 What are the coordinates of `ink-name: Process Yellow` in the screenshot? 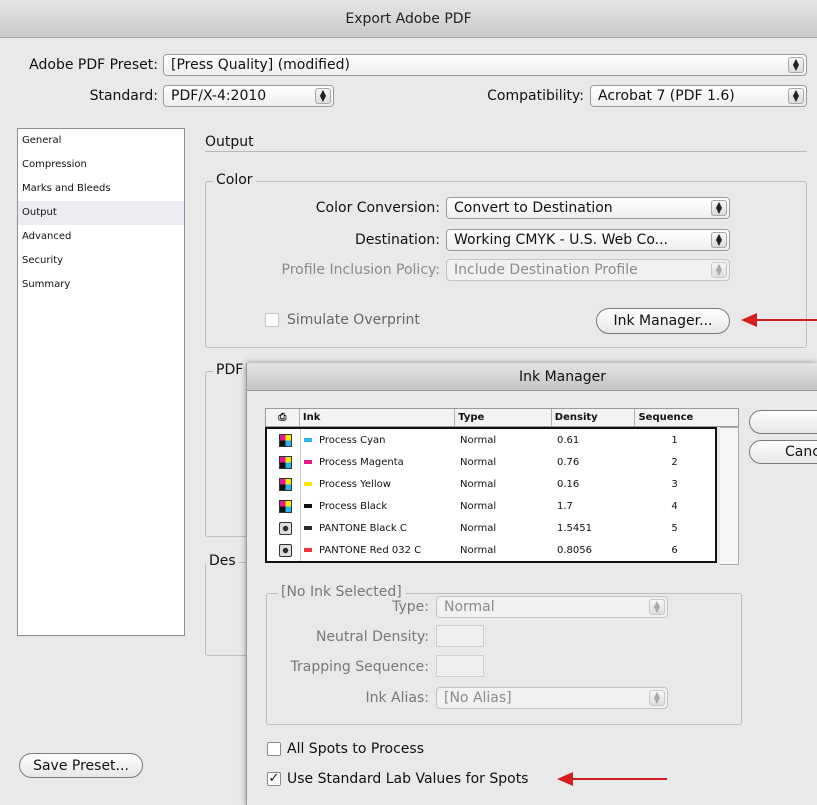 It's located at (355, 484).